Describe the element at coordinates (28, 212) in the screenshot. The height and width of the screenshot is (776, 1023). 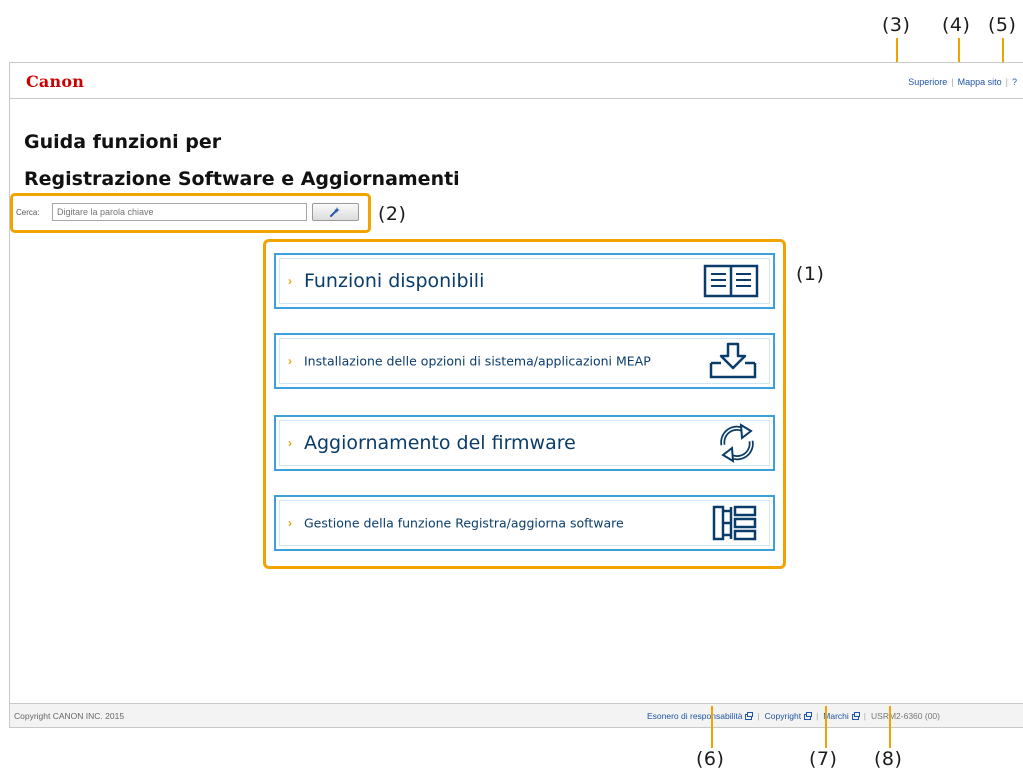
I see `search-label: Cerca:` at that location.